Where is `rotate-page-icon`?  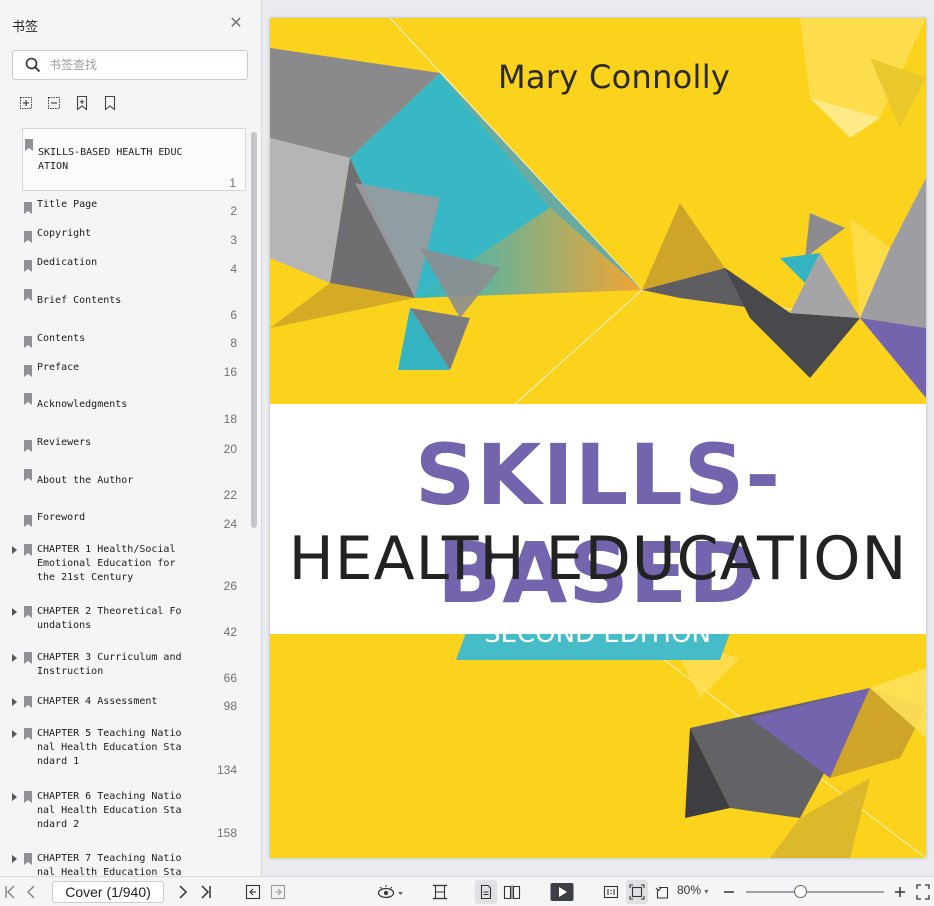 rotate-page-icon is located at coordinates (663, 892).